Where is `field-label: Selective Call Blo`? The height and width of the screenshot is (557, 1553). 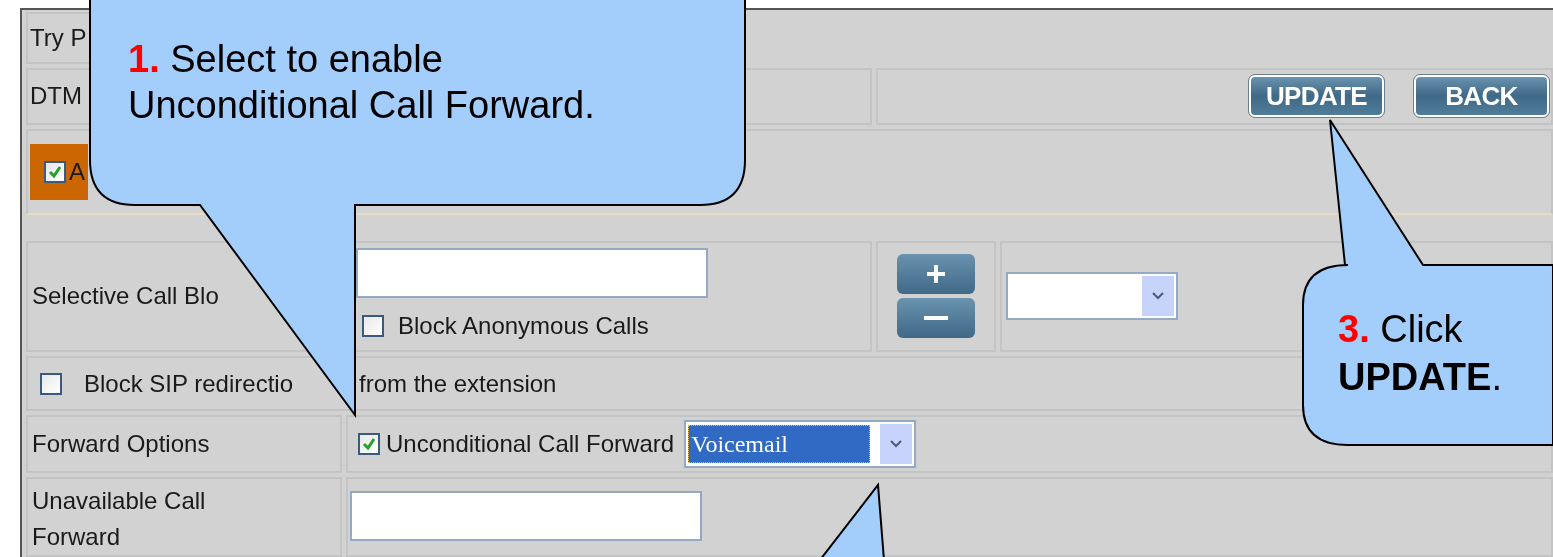 field-label: Selective Call Blo is located at coordinates (125, 296).